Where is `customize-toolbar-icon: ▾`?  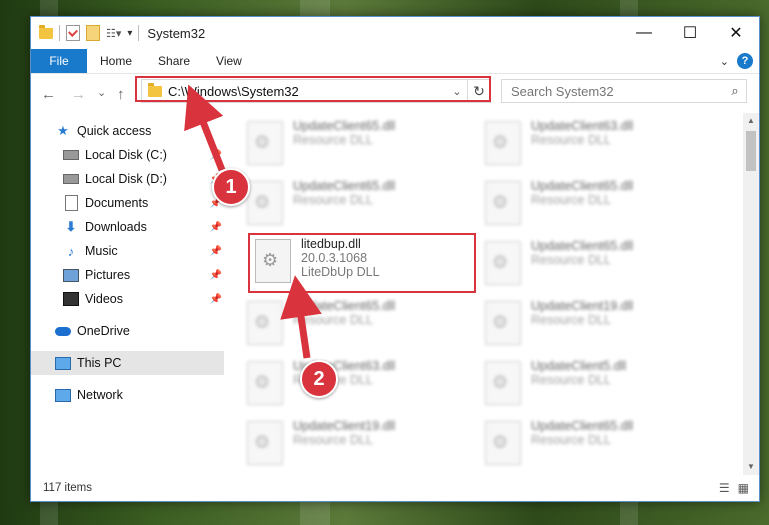 customize-toolbar-icon: ▾ is located at coordinates (129, 33).